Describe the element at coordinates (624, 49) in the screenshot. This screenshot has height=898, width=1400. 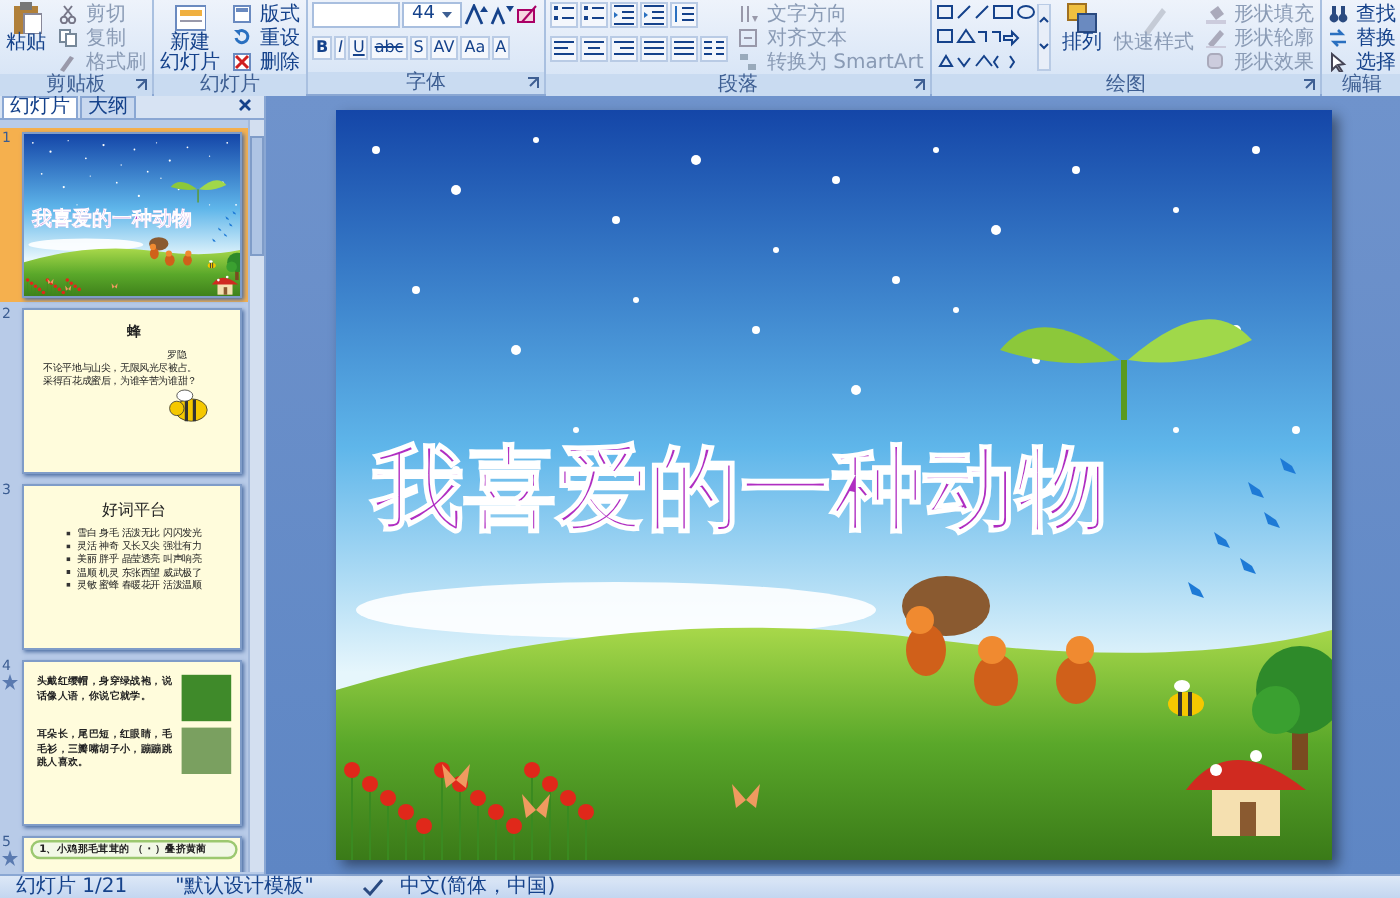
I see `align-right-icon` at that location.